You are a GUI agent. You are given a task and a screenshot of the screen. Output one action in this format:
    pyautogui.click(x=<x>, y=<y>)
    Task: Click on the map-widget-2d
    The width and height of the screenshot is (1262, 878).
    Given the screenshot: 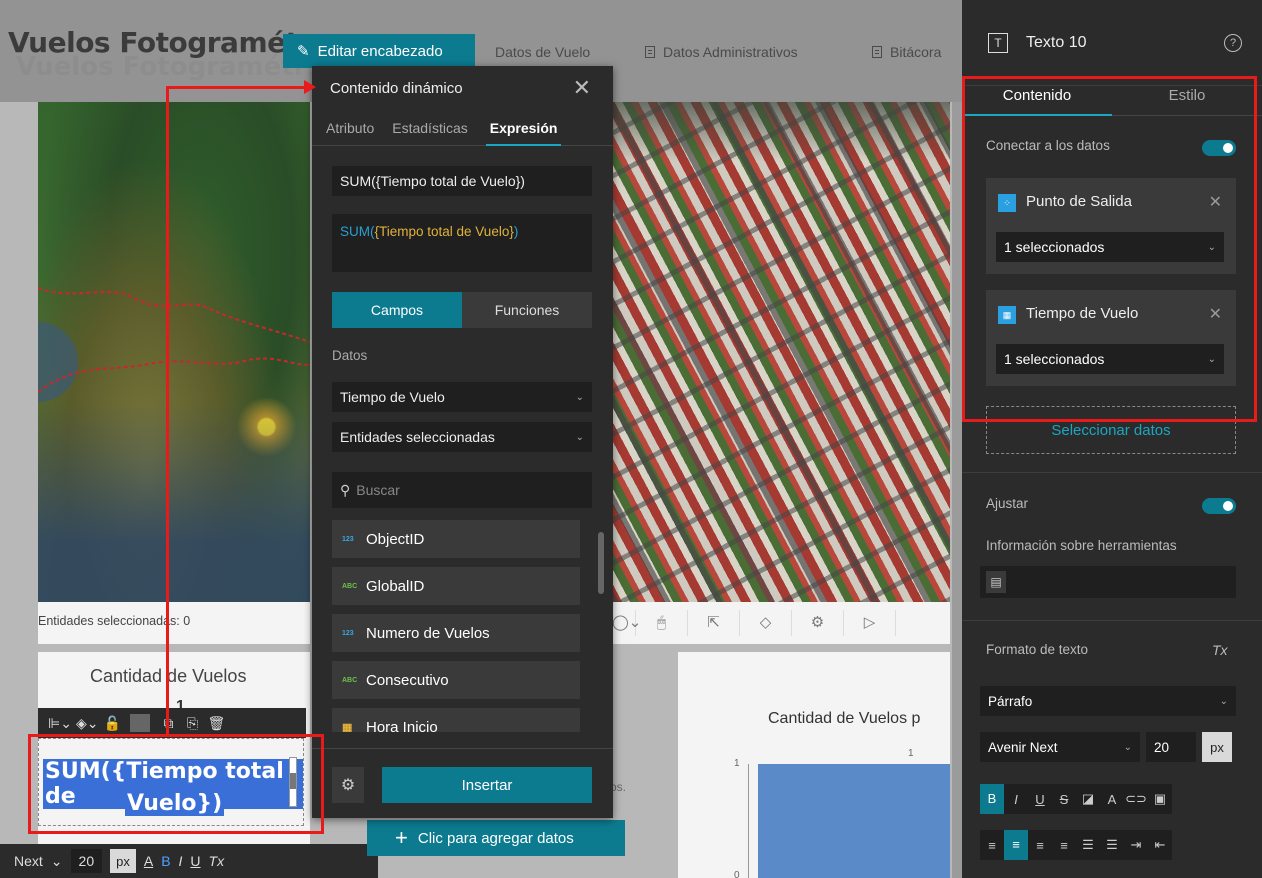 What is the action you would take?
    pyautogui.click(x=174, y=352)
    